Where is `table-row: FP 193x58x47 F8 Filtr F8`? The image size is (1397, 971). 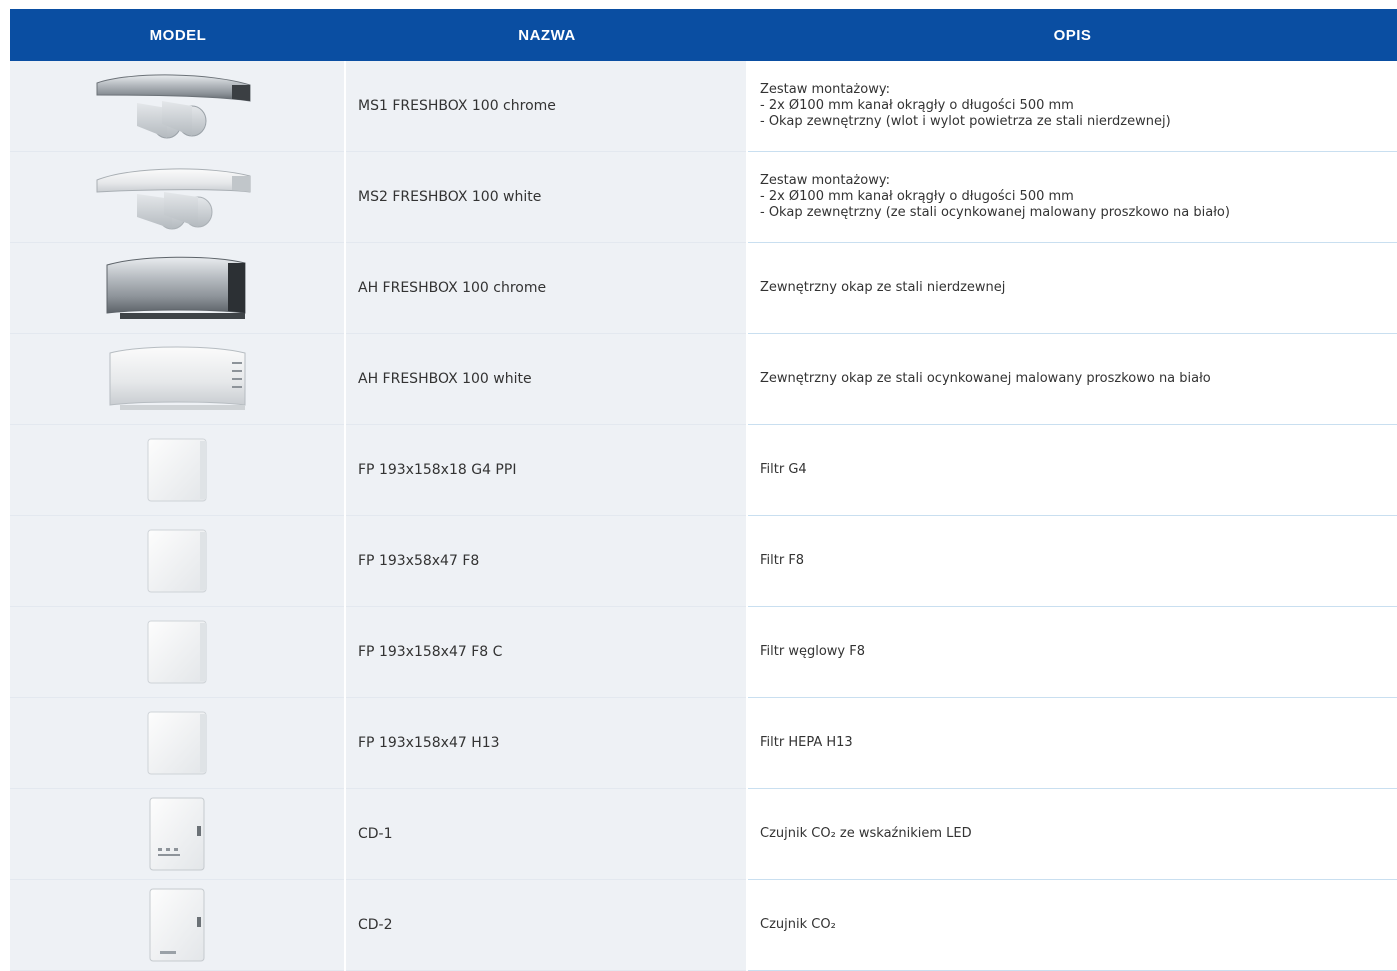 table-row: FP 193x58x47 F8 Filtr F8 is located at coordinates (703, 561).